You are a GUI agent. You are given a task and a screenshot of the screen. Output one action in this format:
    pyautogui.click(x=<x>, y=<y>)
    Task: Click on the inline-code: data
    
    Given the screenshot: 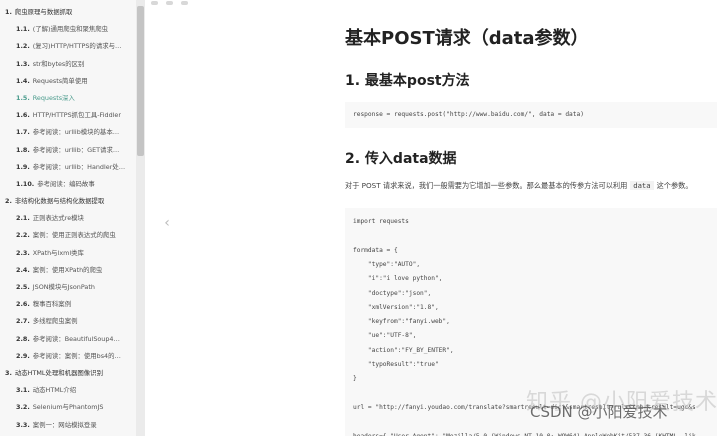 What is the action you would take?
    pyautogui.click(x=642, y=185)
    